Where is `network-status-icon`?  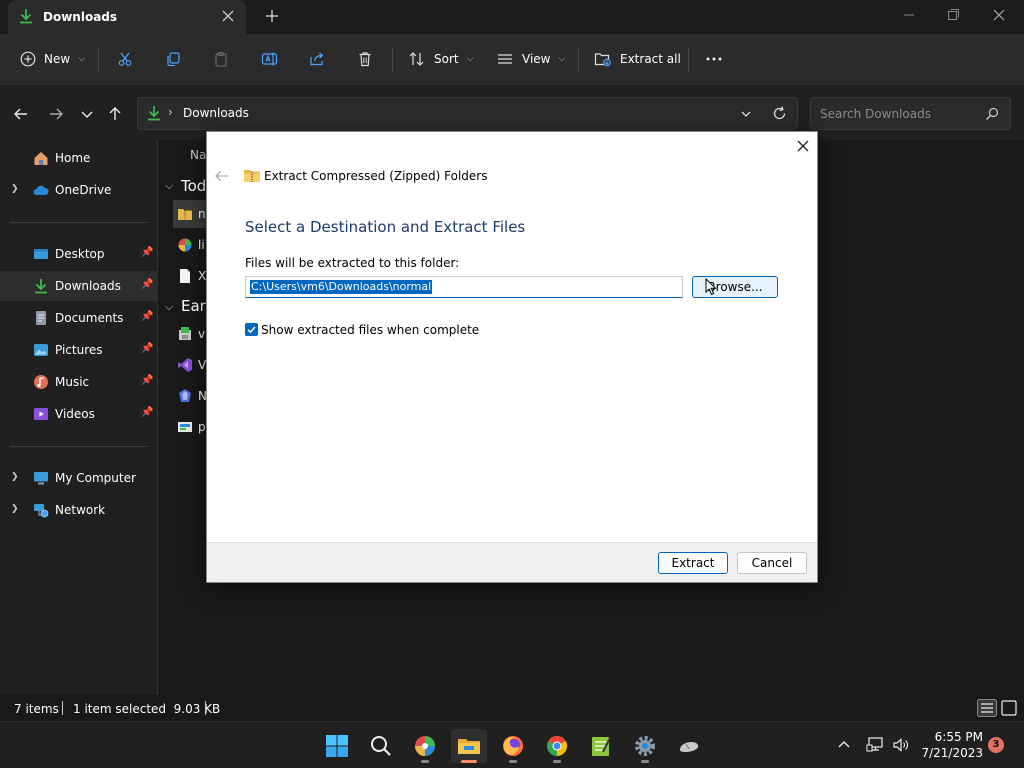
network-status-icon is located at coordinates (876, 745).